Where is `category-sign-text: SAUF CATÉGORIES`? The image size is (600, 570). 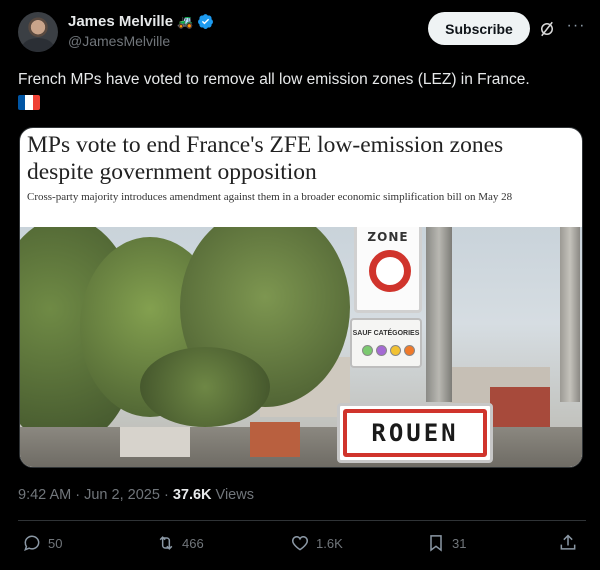
category-sign-text: SAUF CATÉGORIES is located at coordinates (386, 333).